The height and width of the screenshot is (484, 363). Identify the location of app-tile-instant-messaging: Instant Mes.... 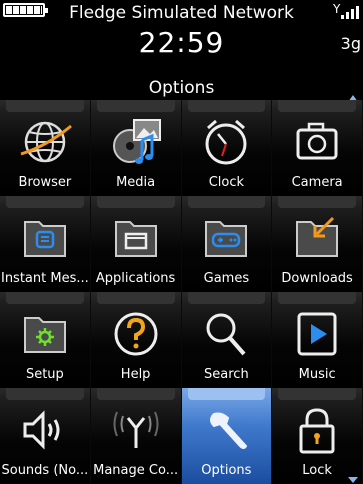
(45, 244).